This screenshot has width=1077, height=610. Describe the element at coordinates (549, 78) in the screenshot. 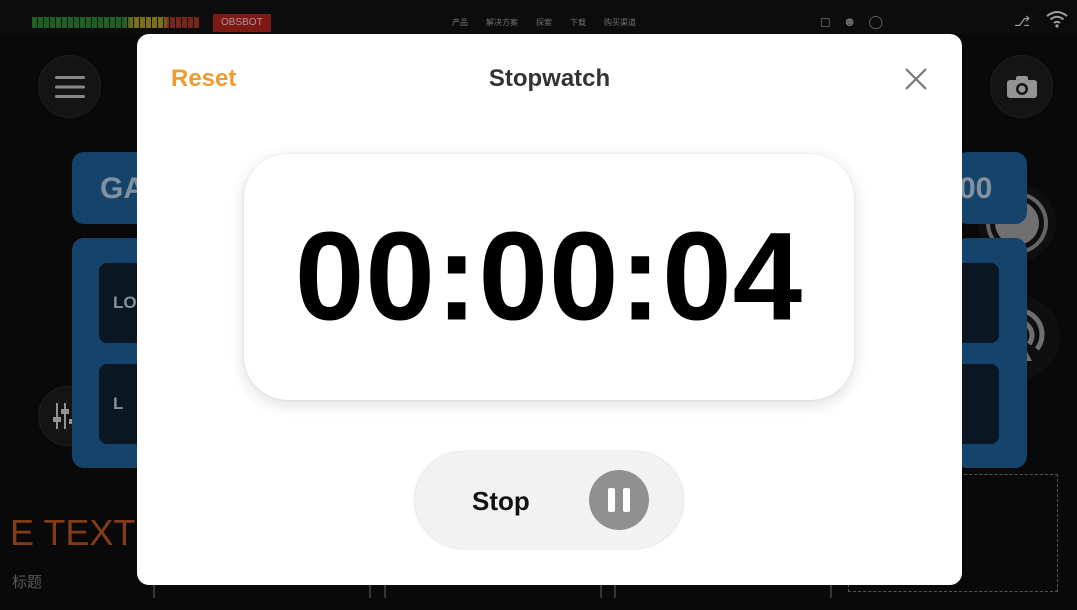

I see `dialog-title: Stopwatch` at that location.